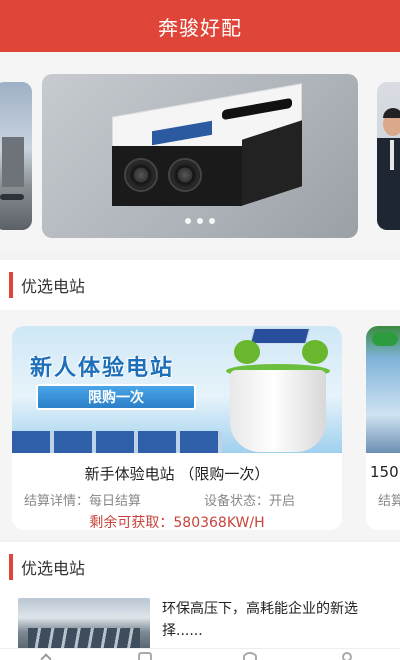 Image resolution: width=400 pixels, height=660 pixels. Describe the element at coordinates (102, 368) in the screenshot. I see `promo-title: 新人体验电站` at that location.